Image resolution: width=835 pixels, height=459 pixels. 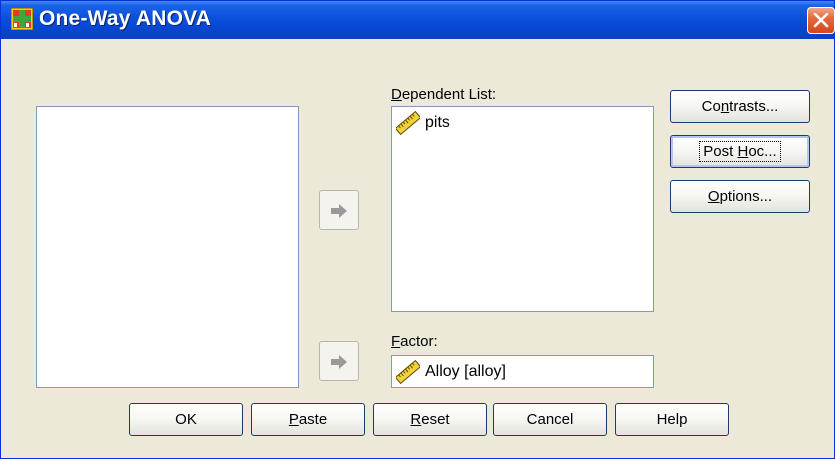 I want to click on list-item-label: pits, so click(x=437, y=122).